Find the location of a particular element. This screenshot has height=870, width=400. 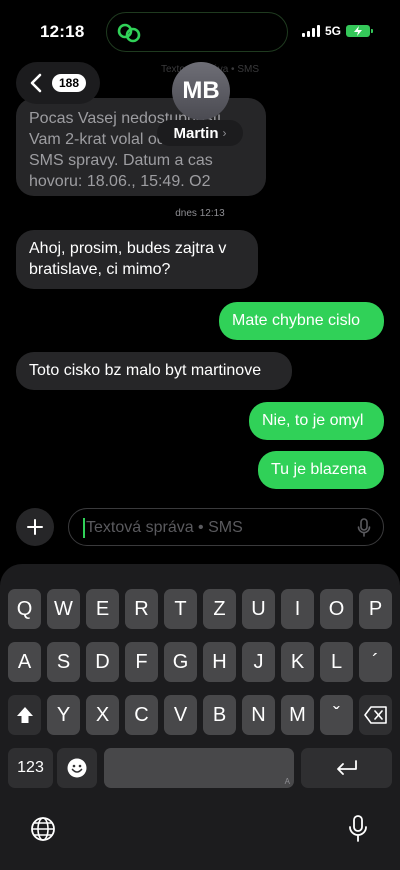

contact-avatar: MB is located at coordinates (201, 91).